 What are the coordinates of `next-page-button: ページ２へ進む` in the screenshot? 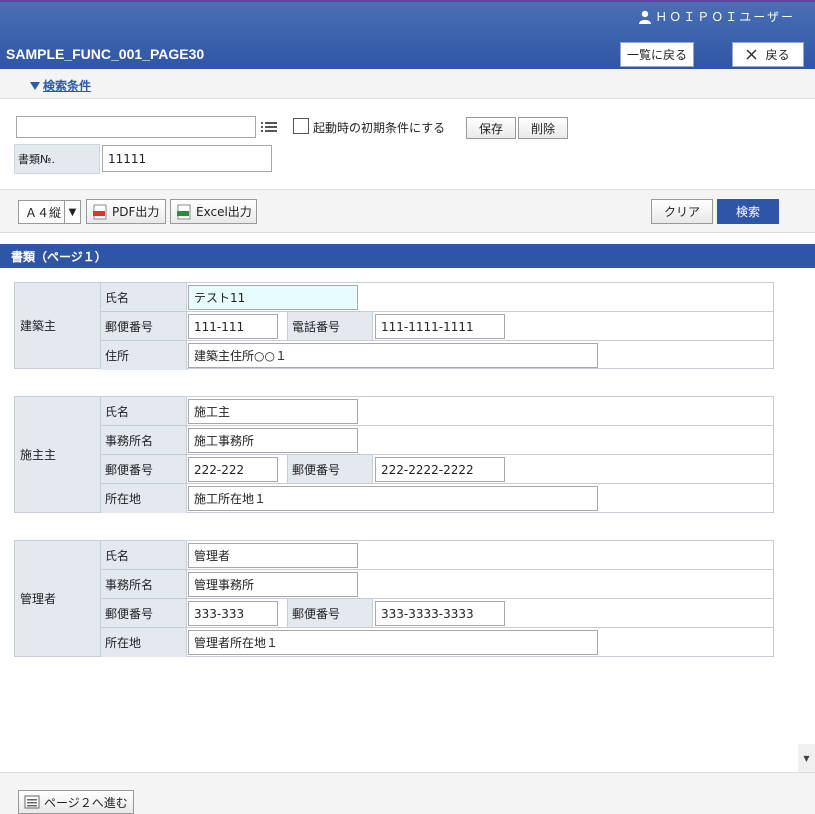 It's located at (76, 802).